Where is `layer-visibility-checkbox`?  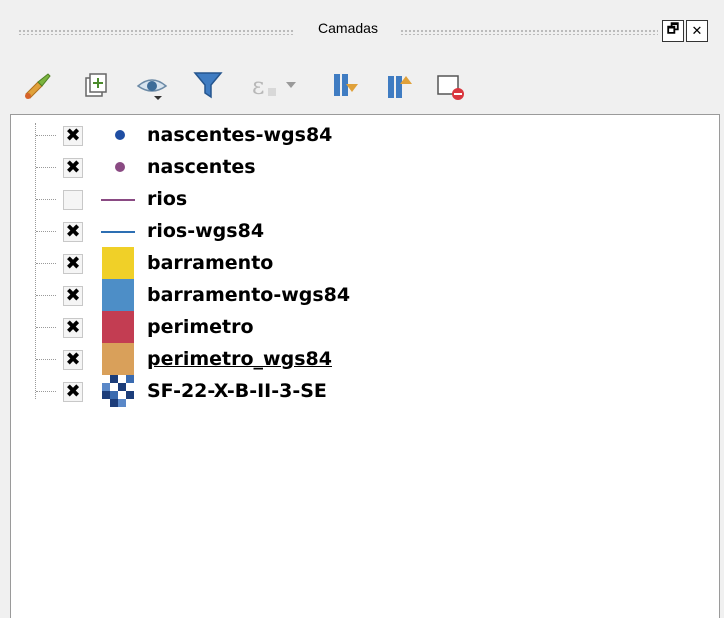 layer-visibility-checkbox is located at coordinates (73, 200).